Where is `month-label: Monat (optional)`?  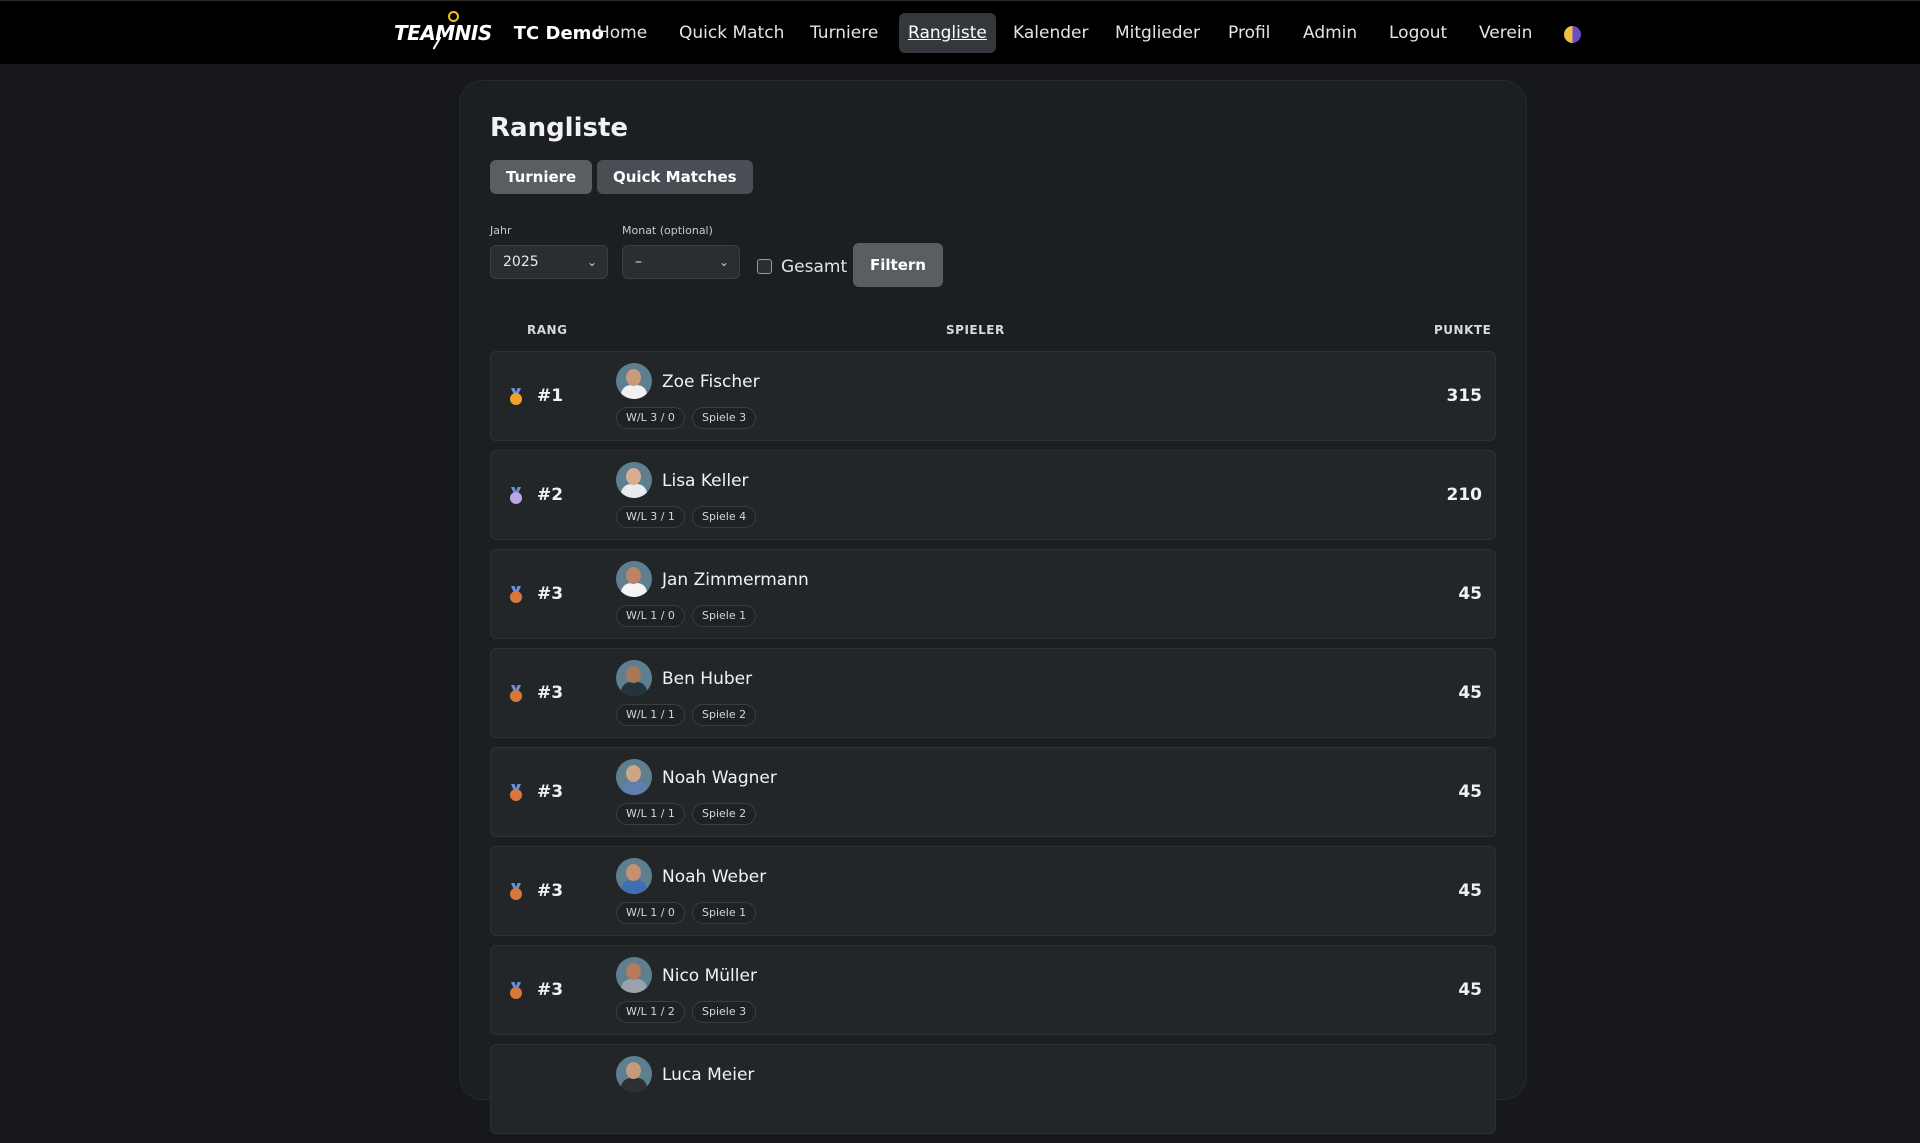 month-label: Monat (optional) is located at coordinates (667, 230).